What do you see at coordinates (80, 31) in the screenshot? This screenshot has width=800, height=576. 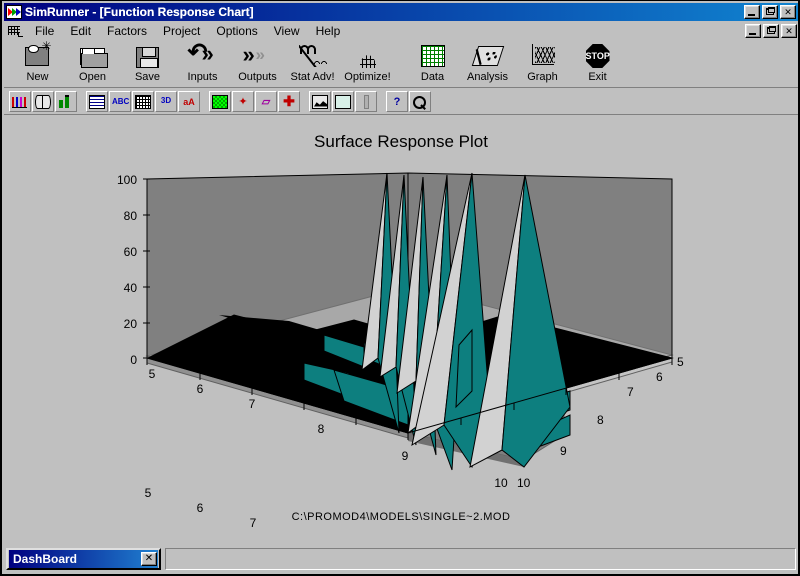 I see `menu-item-edit: Edit` at bounding box center [80, 31].